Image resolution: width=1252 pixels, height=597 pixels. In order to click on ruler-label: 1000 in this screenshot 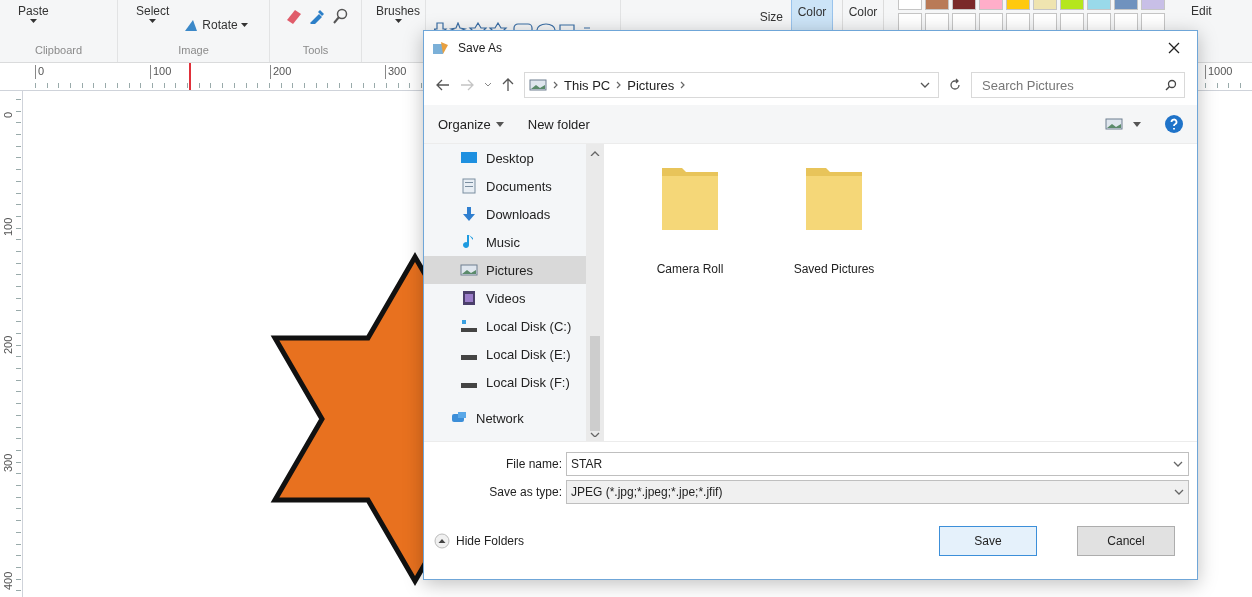, I will do `click(1219, 72)`.